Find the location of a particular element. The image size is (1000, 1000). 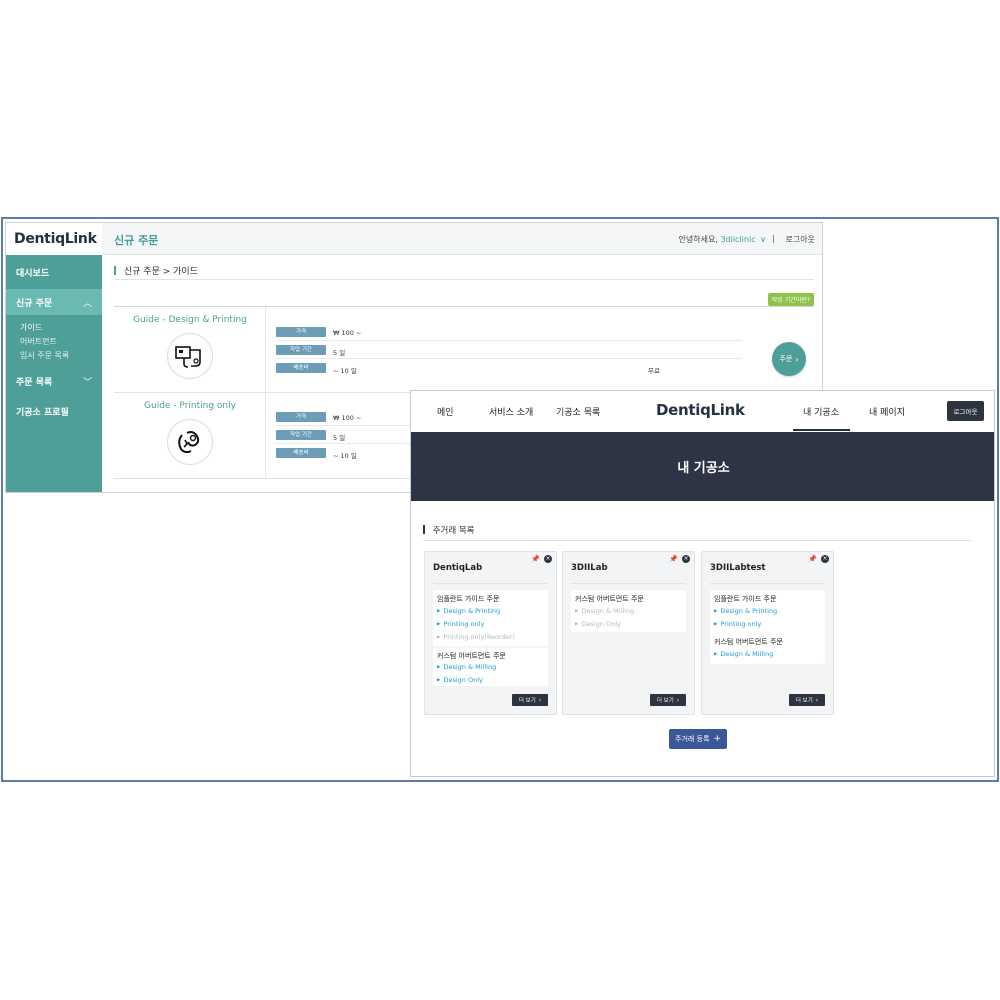

section-title: 주거래 목록 is located at coordinates (449, 530).